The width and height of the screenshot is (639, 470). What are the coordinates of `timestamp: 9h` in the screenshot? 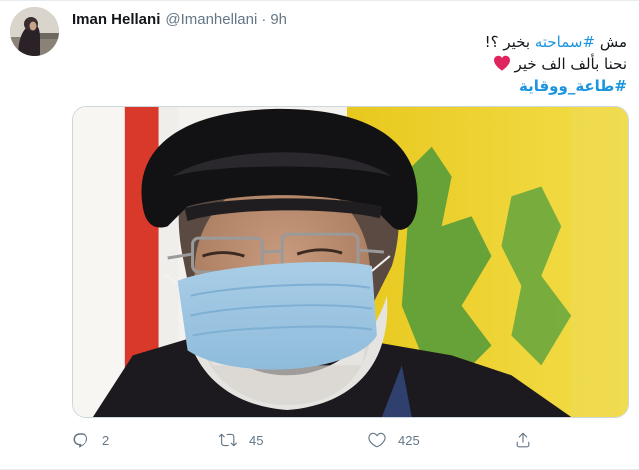 It's located at (278, 19).